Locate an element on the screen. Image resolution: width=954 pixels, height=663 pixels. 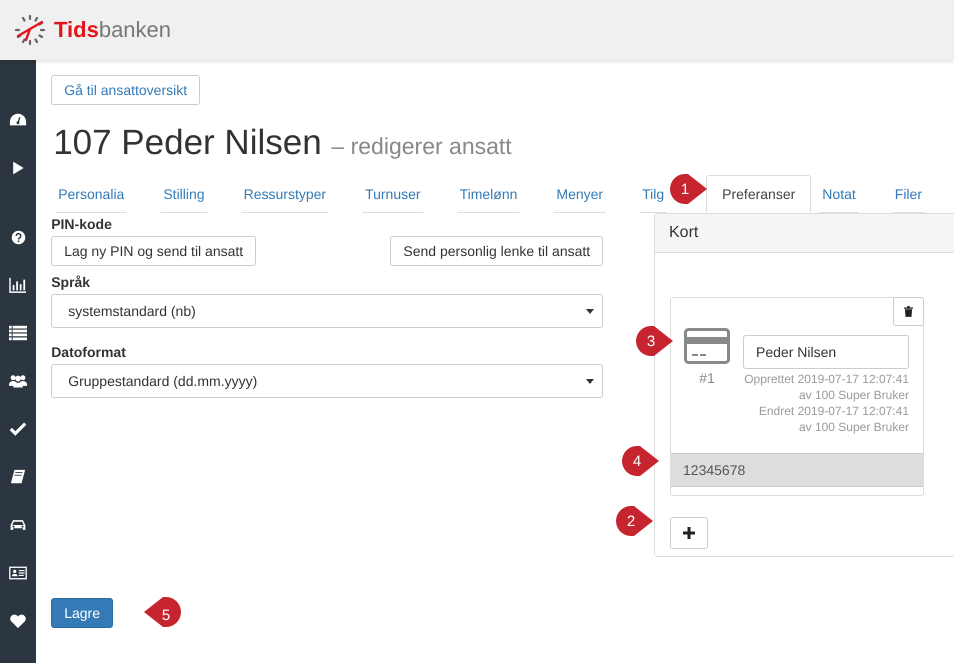
clock-logo-icon is located at coordinates (30, 30).